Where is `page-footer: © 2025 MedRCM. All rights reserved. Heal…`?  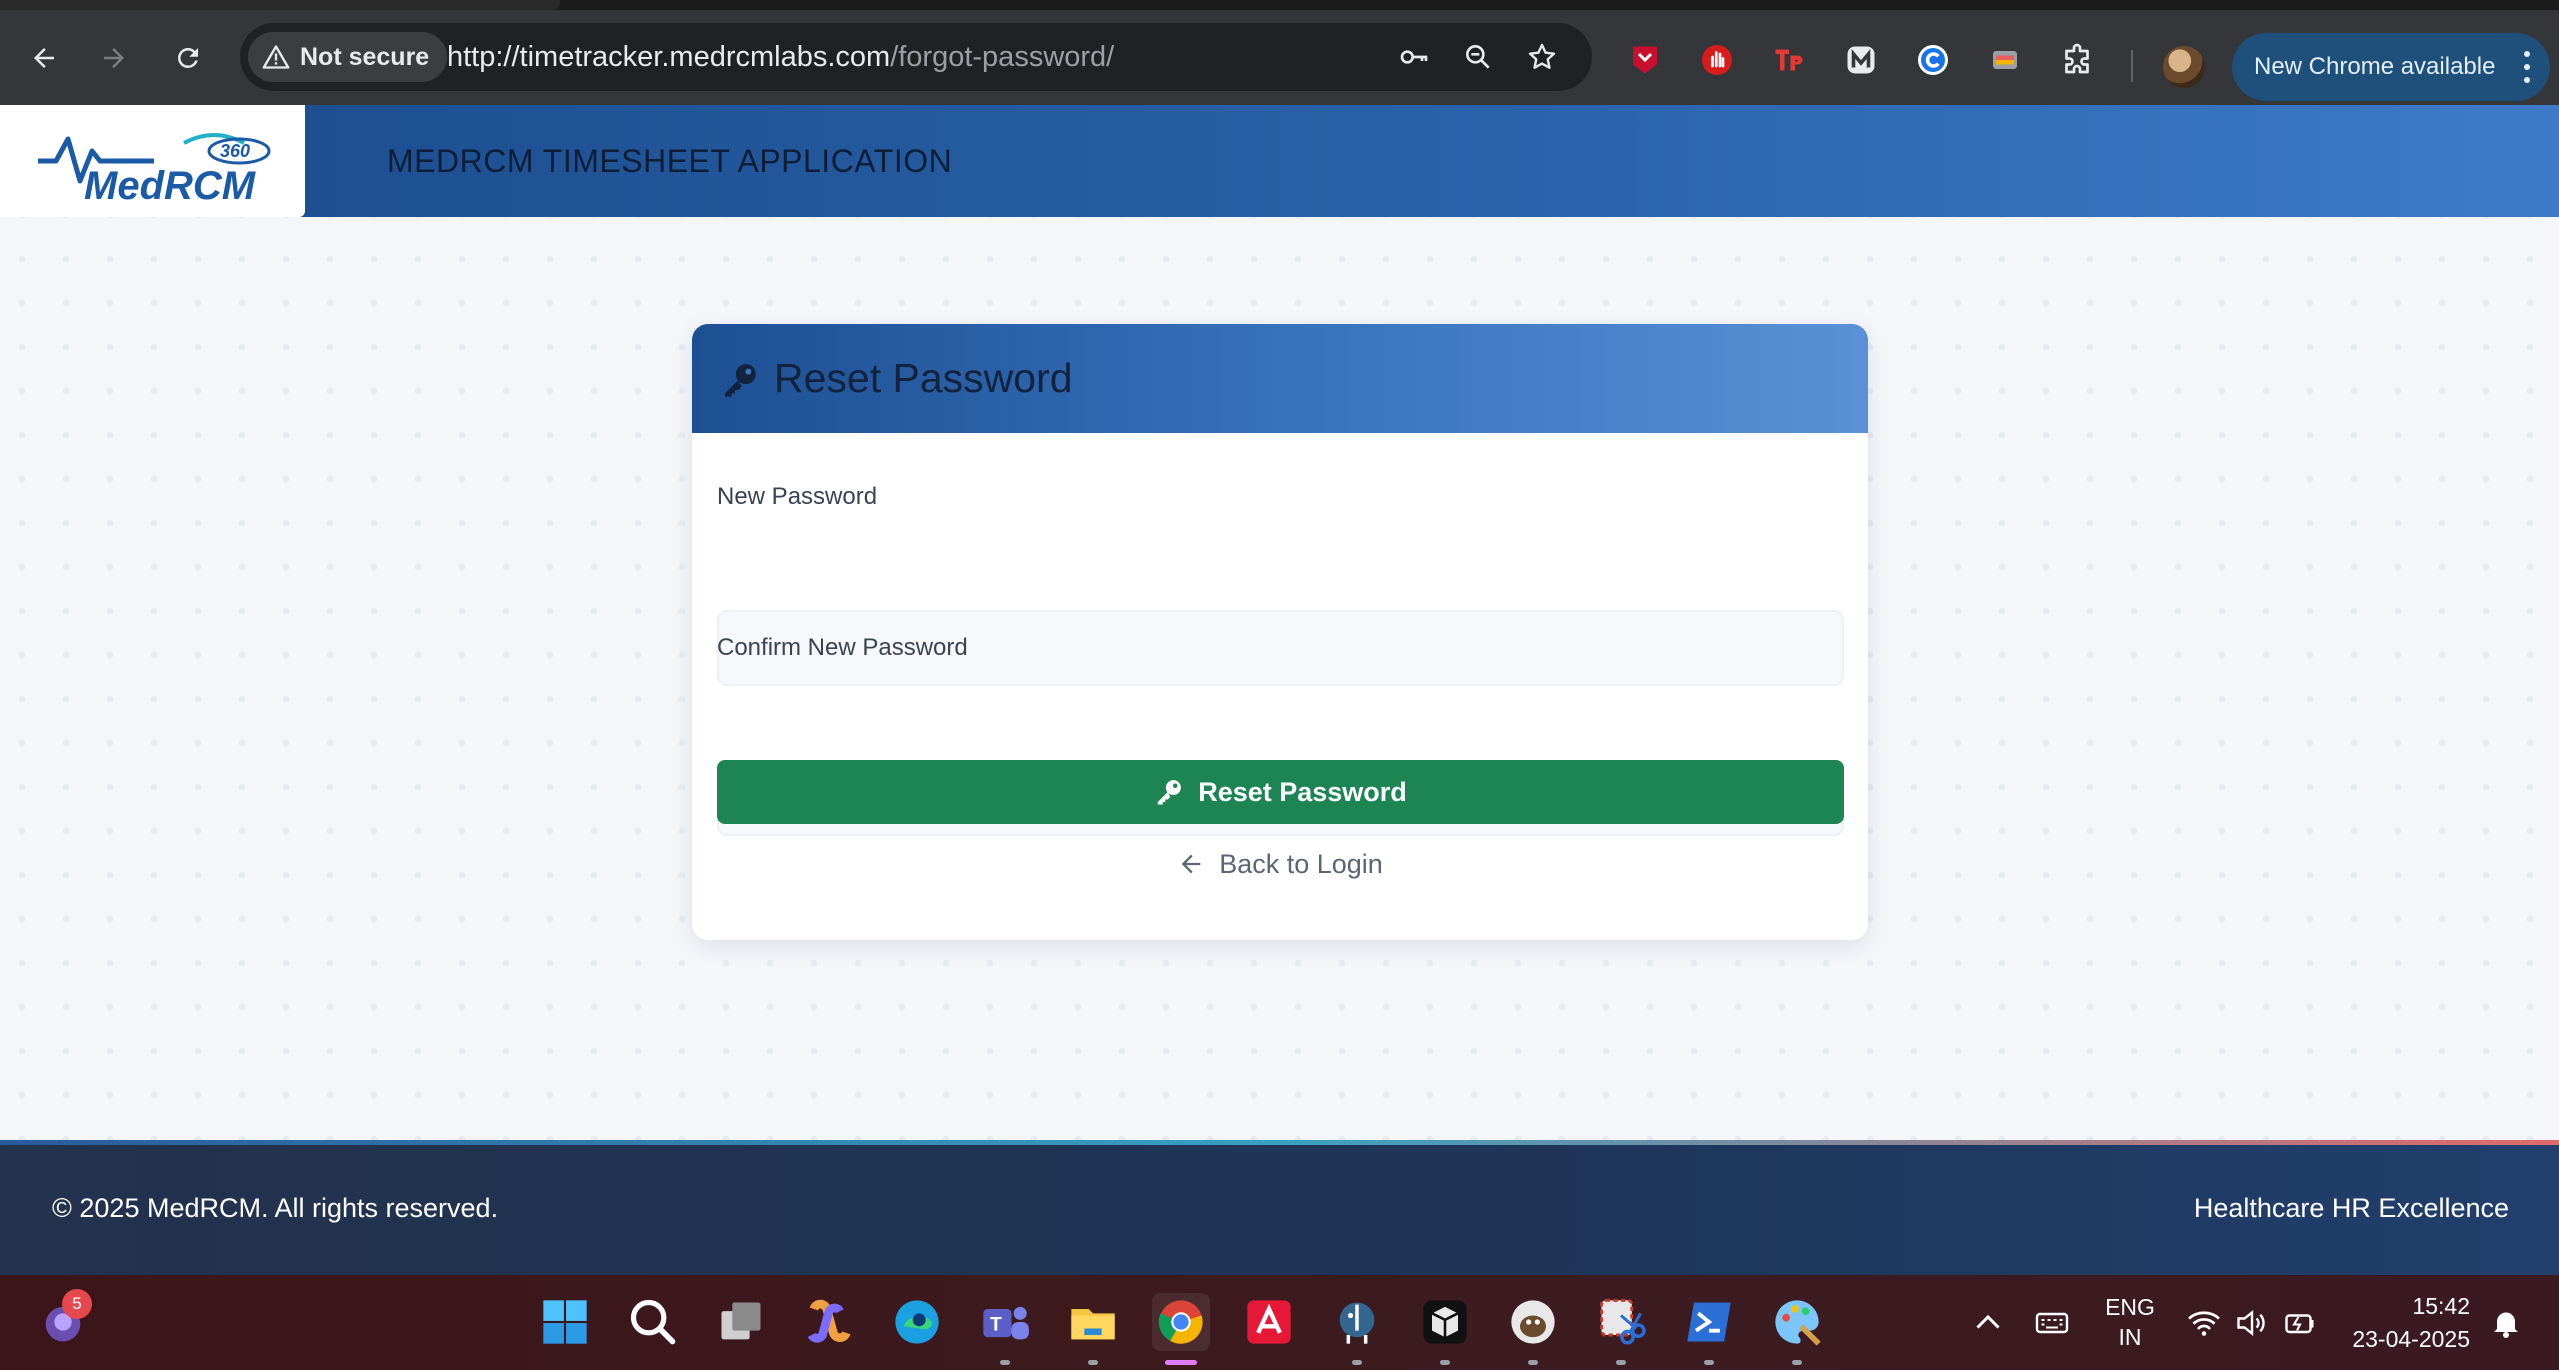
page-footer: © 2025 MedRCM. All rights reserved. Heal… is located at coordinates (1279, 1210).